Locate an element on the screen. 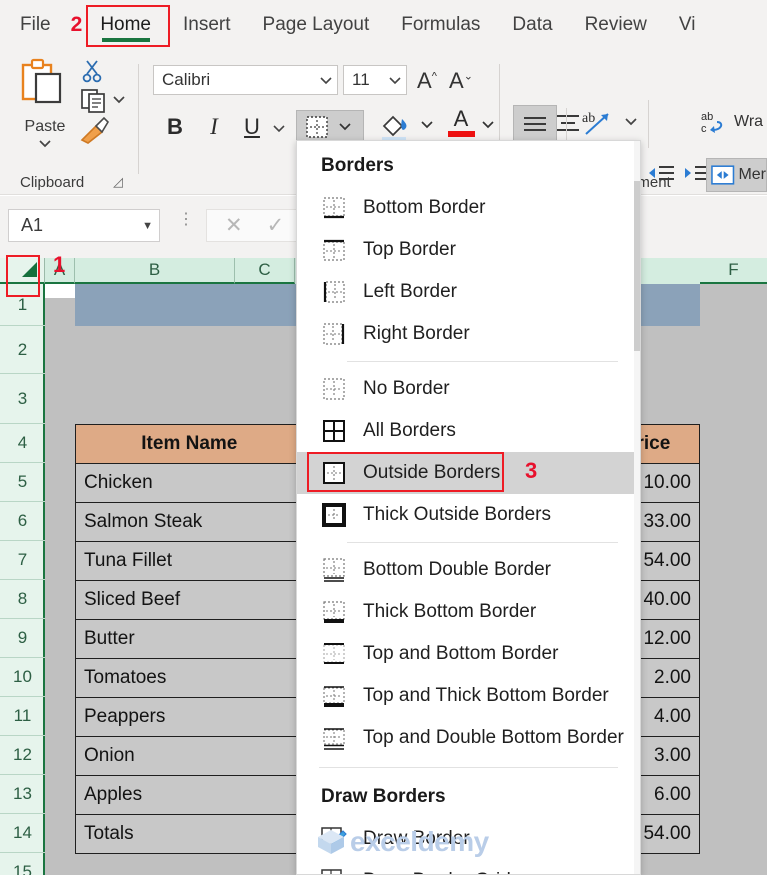 This screenshot has width=767, height=875. column-header-f: F is located at coordinates (733, 271).